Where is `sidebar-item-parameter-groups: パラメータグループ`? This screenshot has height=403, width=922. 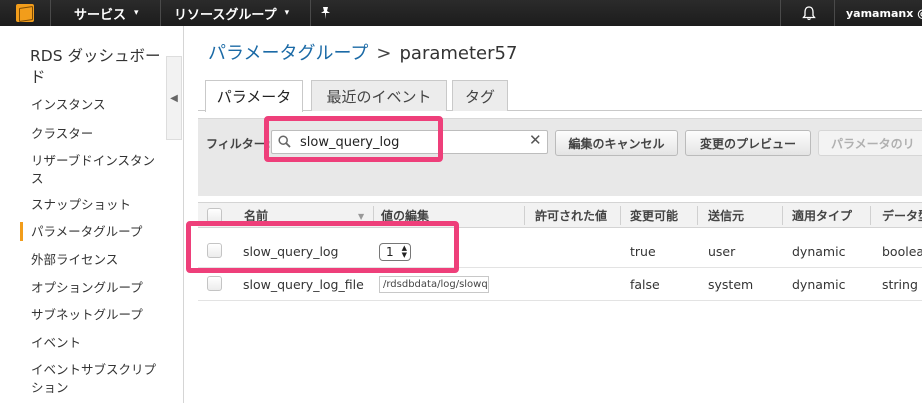 sidebar-item-parameter-groups: パラメータグループ is located at coordinates (98, 232).